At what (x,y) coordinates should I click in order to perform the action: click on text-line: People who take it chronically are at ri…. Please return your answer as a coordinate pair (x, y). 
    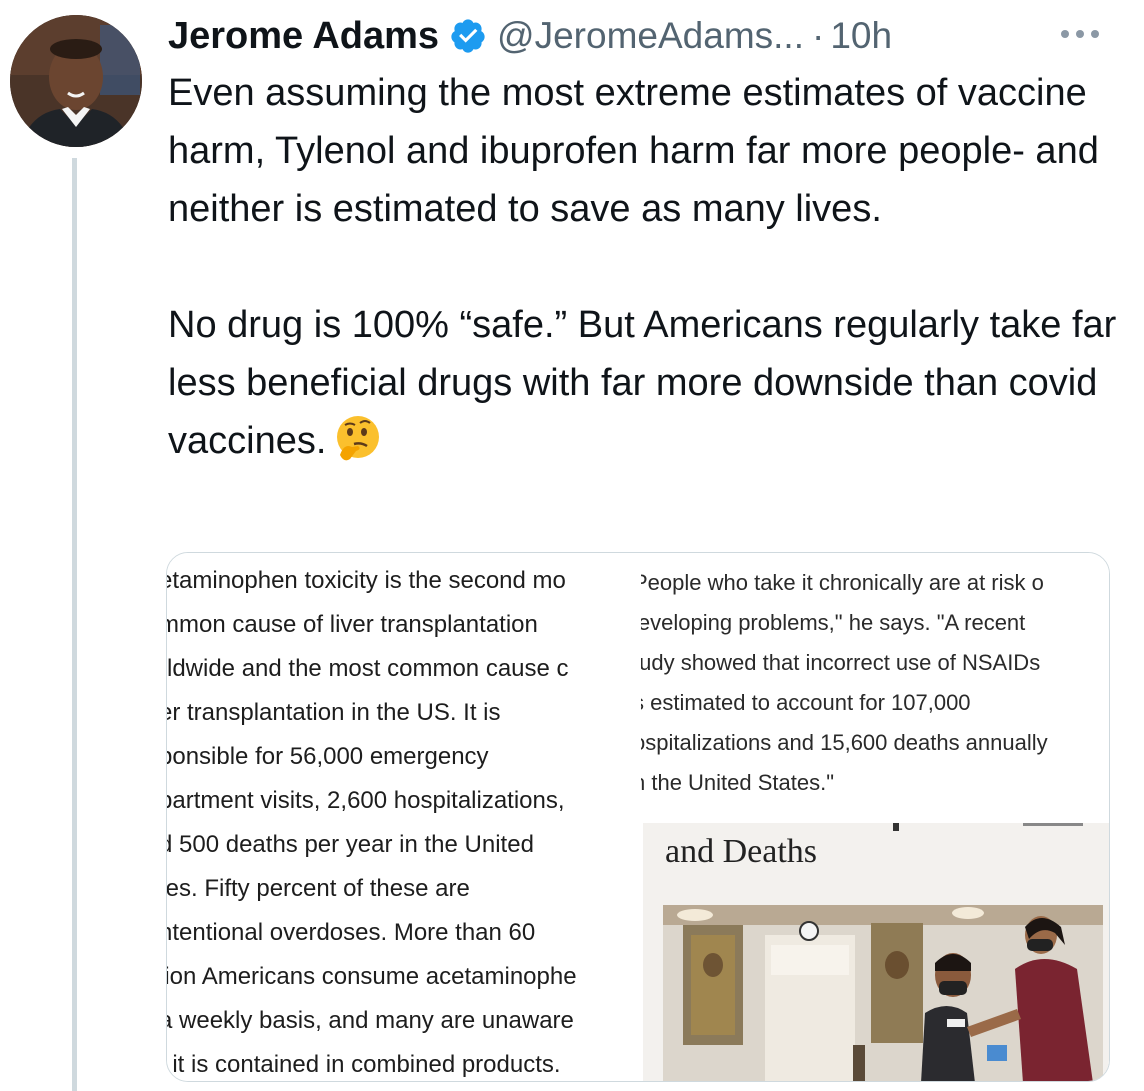
    Looking at the image, I should click on (842, 582).